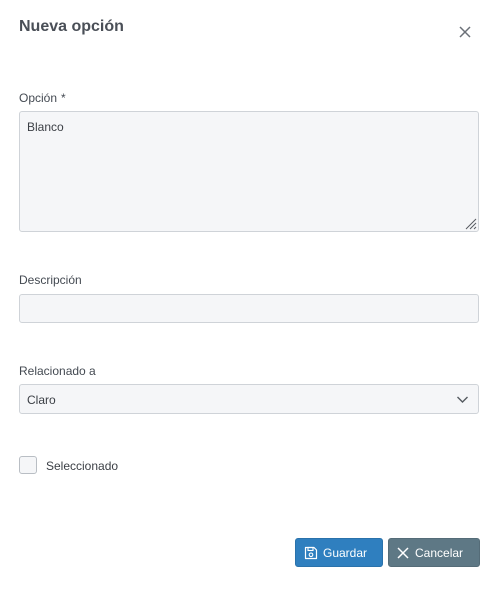 Image resolution: width=499 pixels, height=606 pixels. What do you see at coordinates (470, 223) in the screenshot?
I see `resize-grip-icon` at bounding box center [470, 223].